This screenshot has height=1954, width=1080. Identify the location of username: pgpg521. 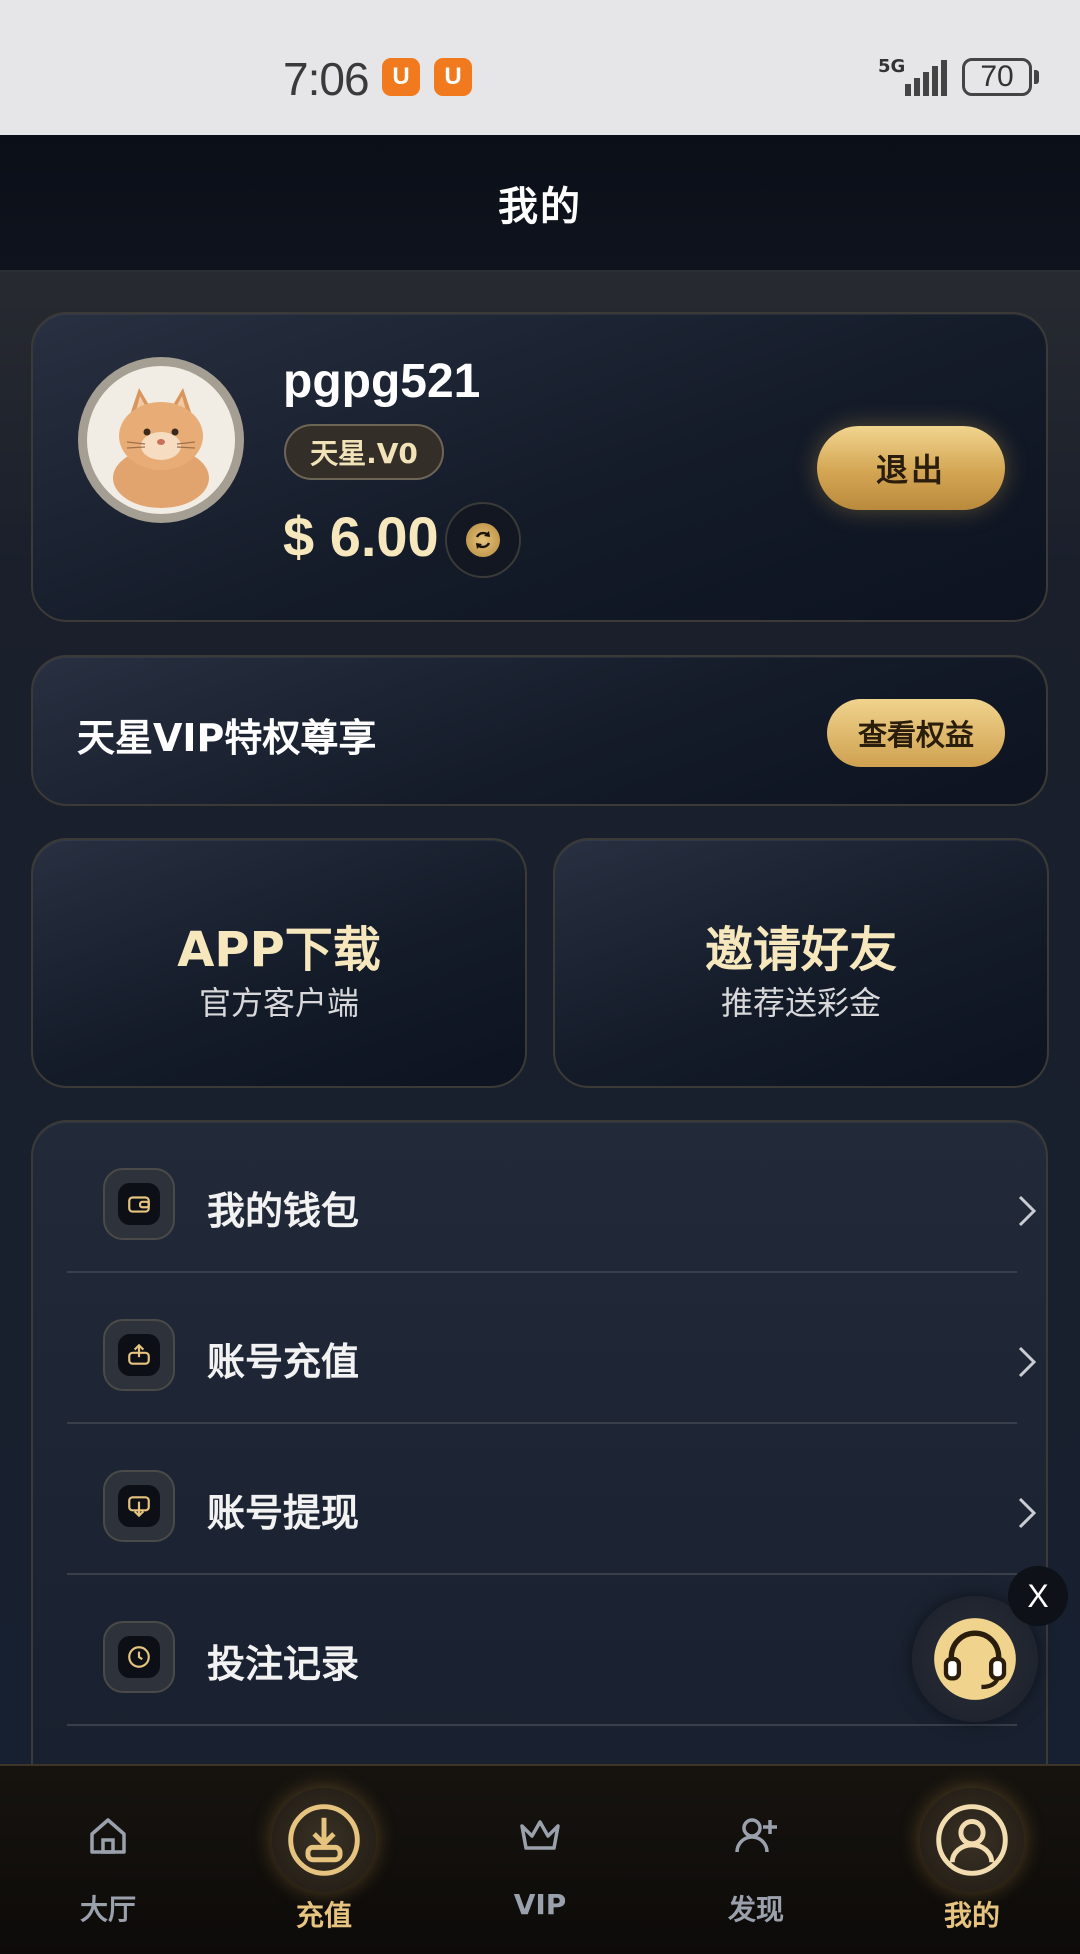
(382, 381).